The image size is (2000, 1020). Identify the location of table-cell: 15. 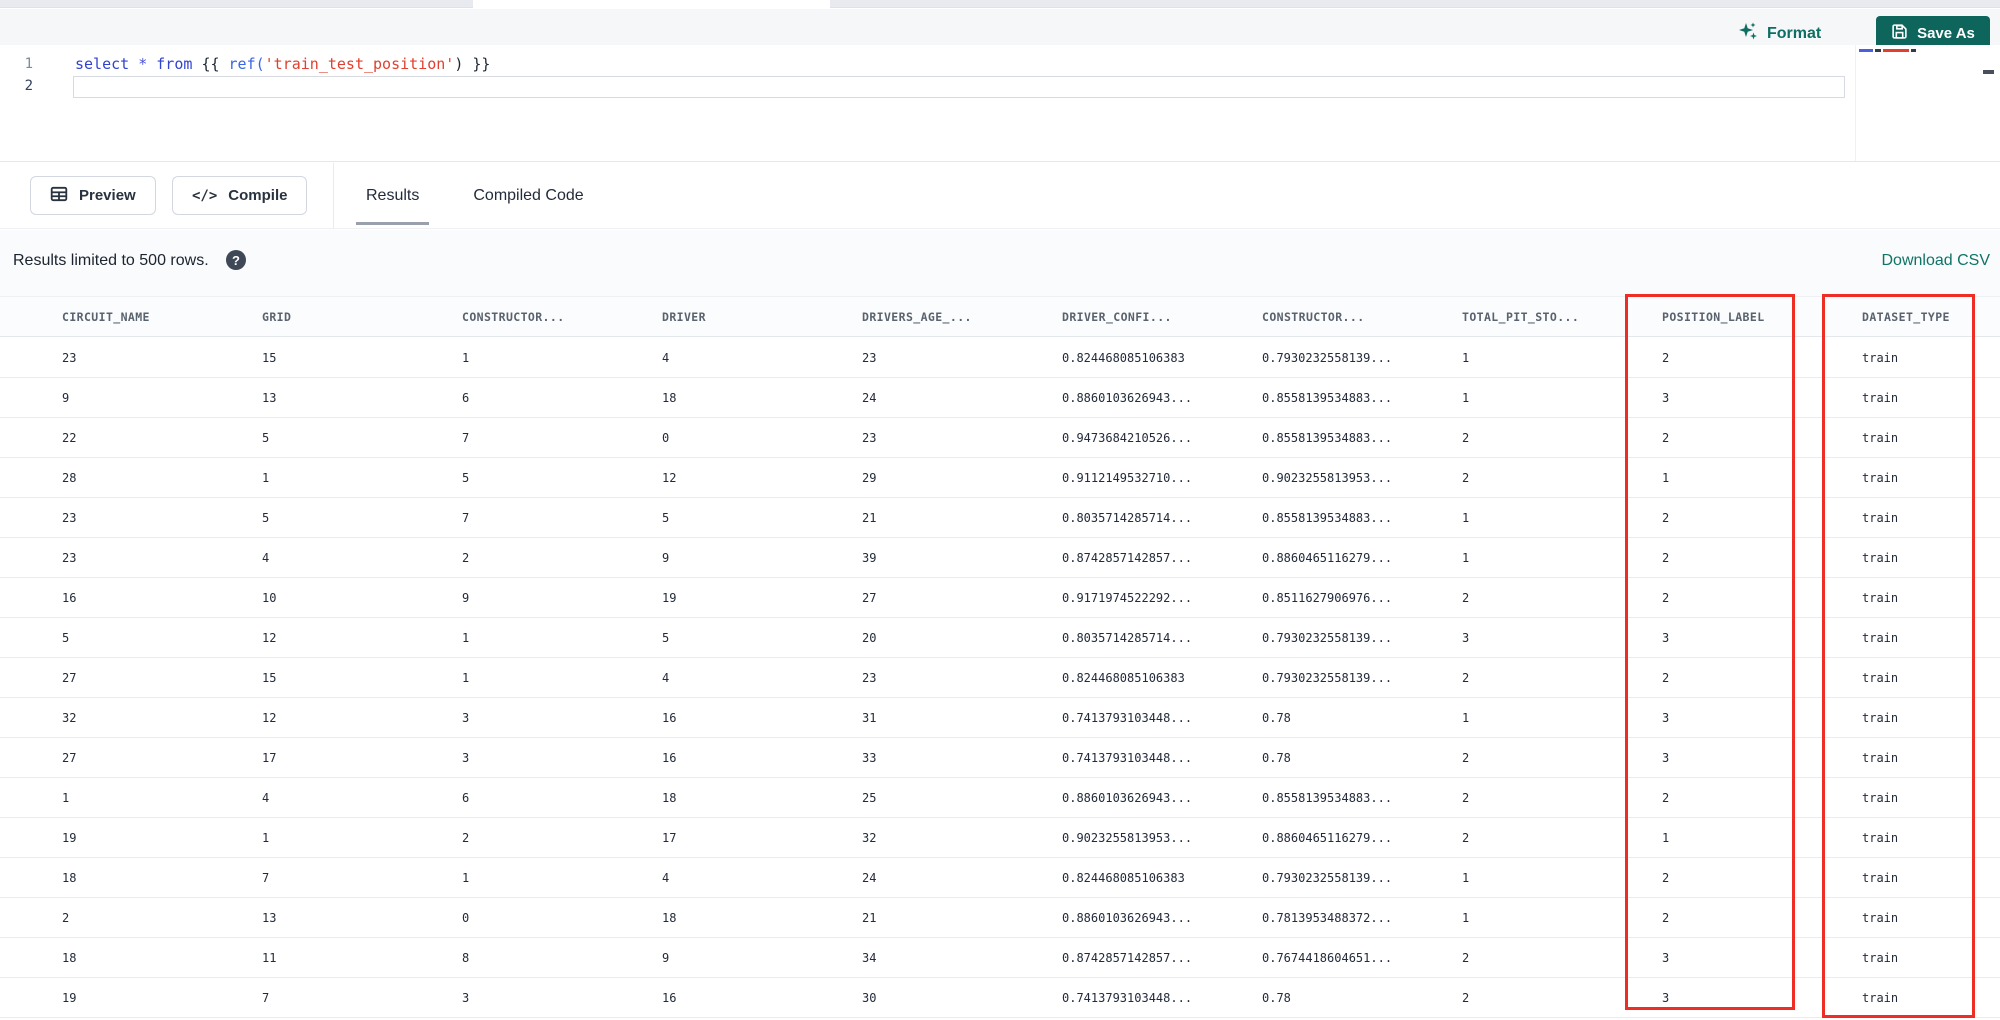
(269, 357).